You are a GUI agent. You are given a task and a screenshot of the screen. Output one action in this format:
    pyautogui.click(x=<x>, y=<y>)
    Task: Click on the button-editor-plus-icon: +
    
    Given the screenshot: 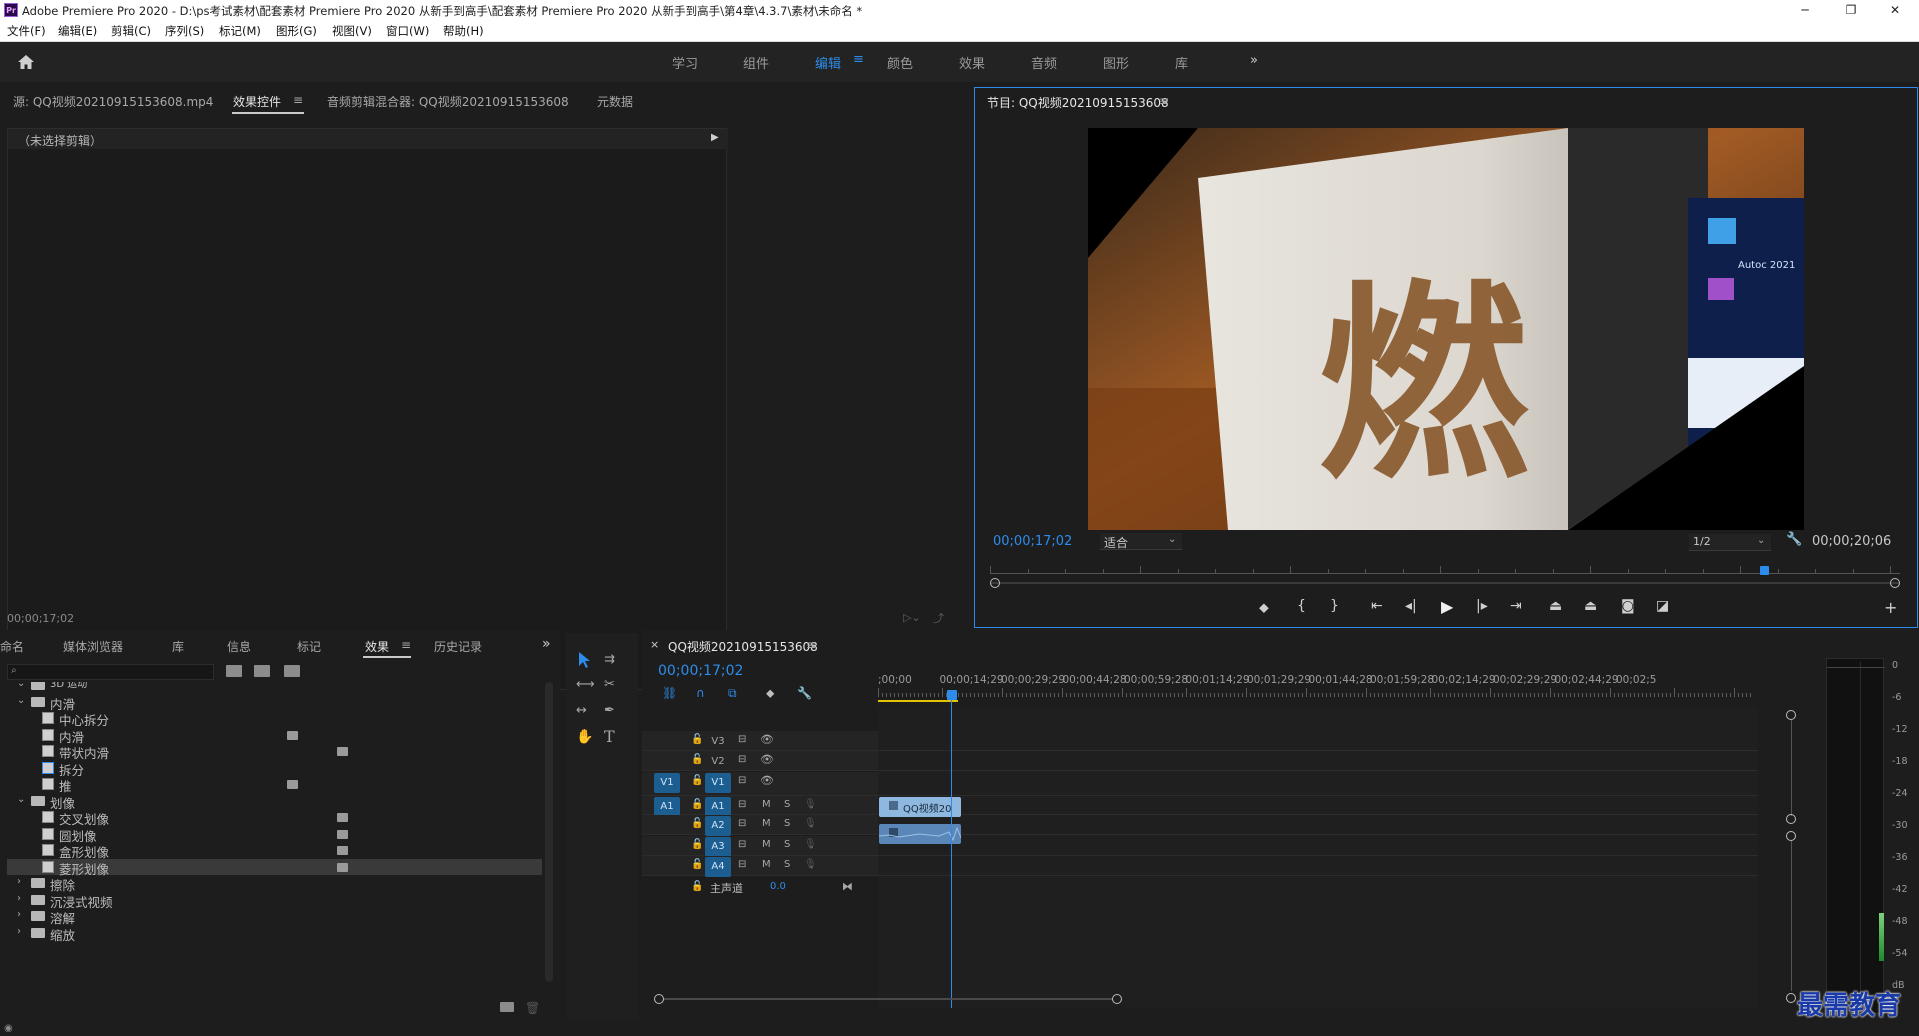 What is the action you would take?
    pyautogui.click(x=1890, y=607)
    